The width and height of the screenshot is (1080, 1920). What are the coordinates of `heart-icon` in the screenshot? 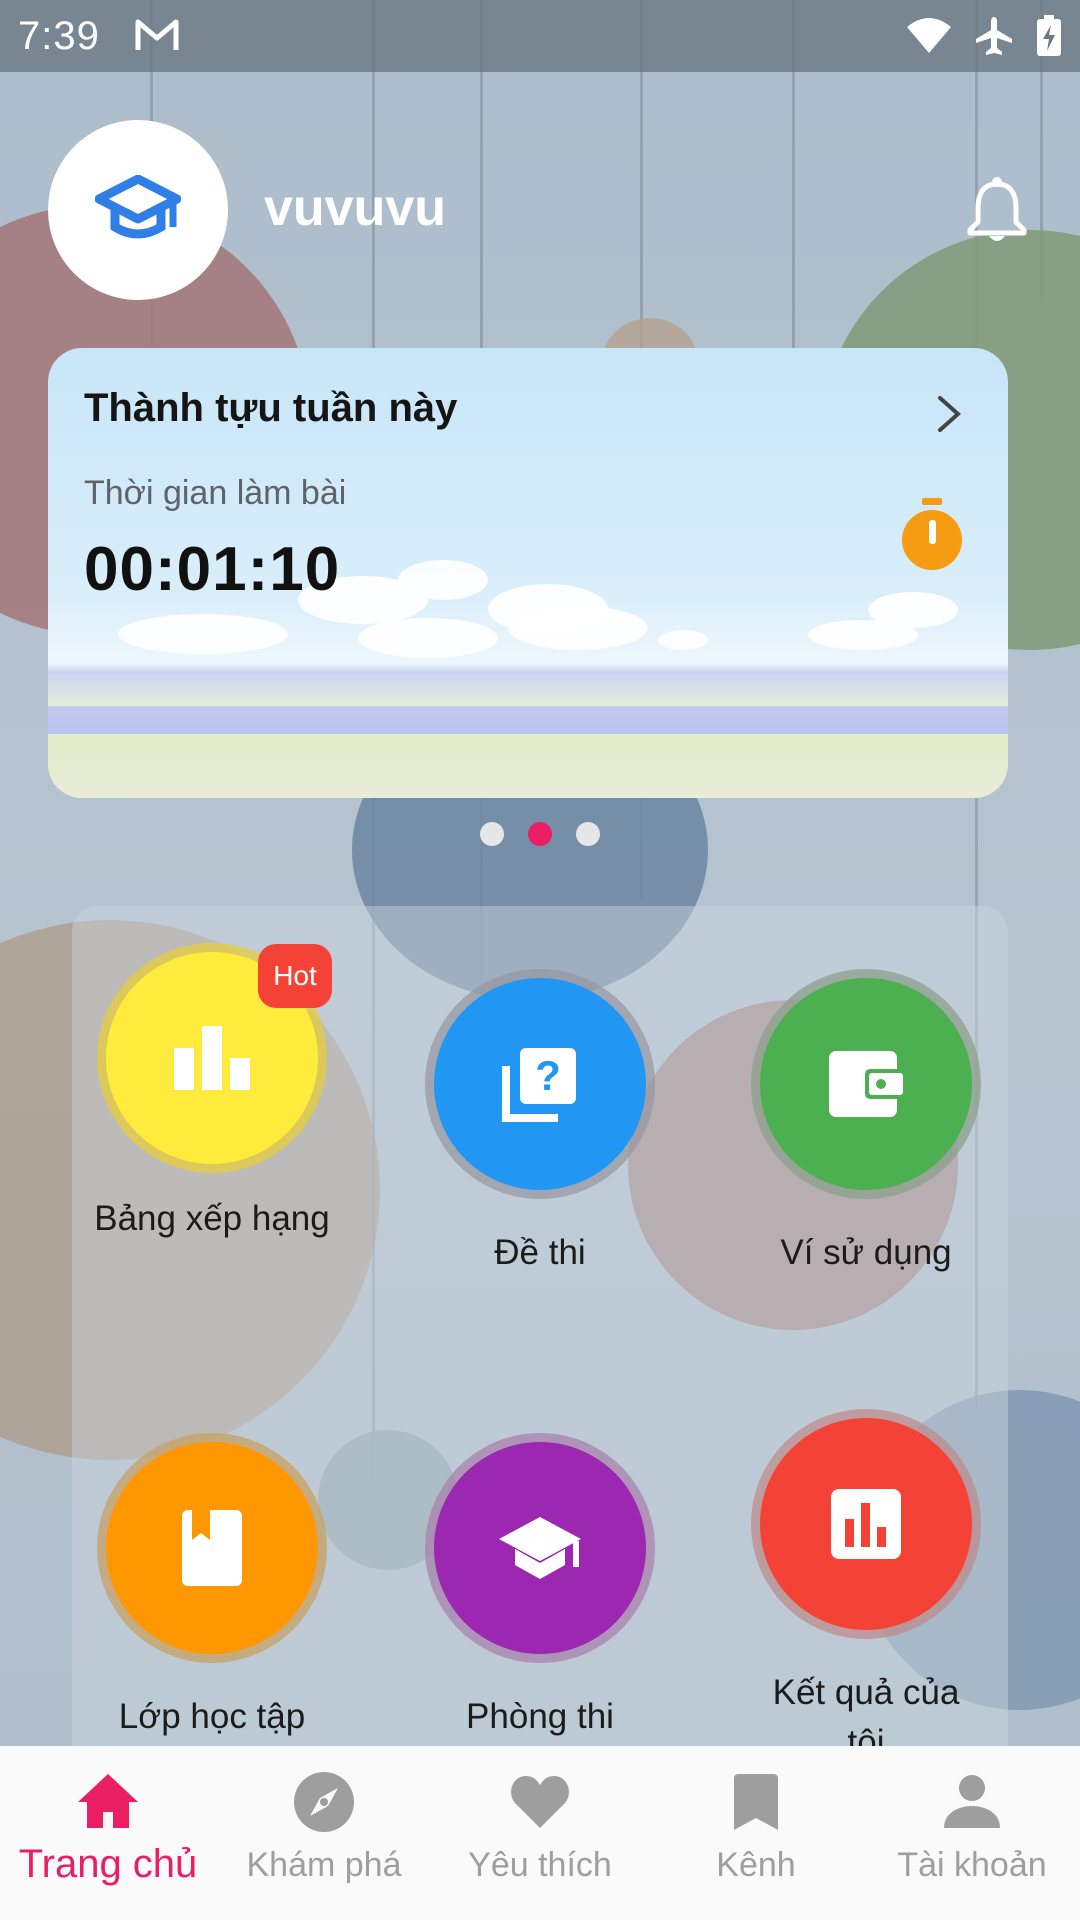 It's located at (540, 1802).